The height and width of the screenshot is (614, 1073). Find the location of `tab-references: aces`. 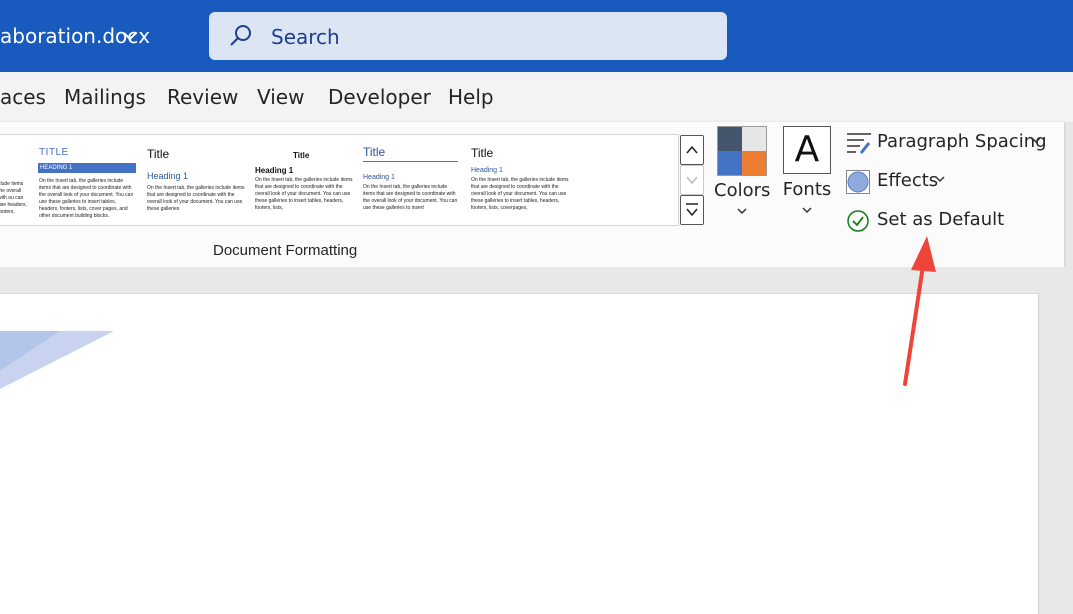

tab-references: aces is located at coordinates (23, 97).